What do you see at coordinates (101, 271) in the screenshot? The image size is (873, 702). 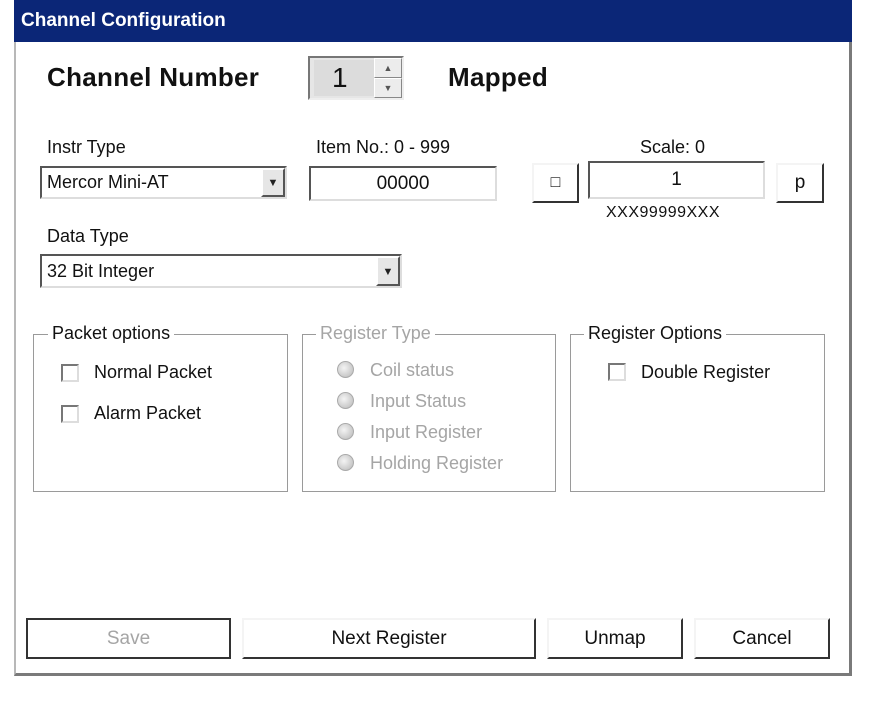 I see `data-type-value: 32 Bit Integer` at bounding box center [101, 271].